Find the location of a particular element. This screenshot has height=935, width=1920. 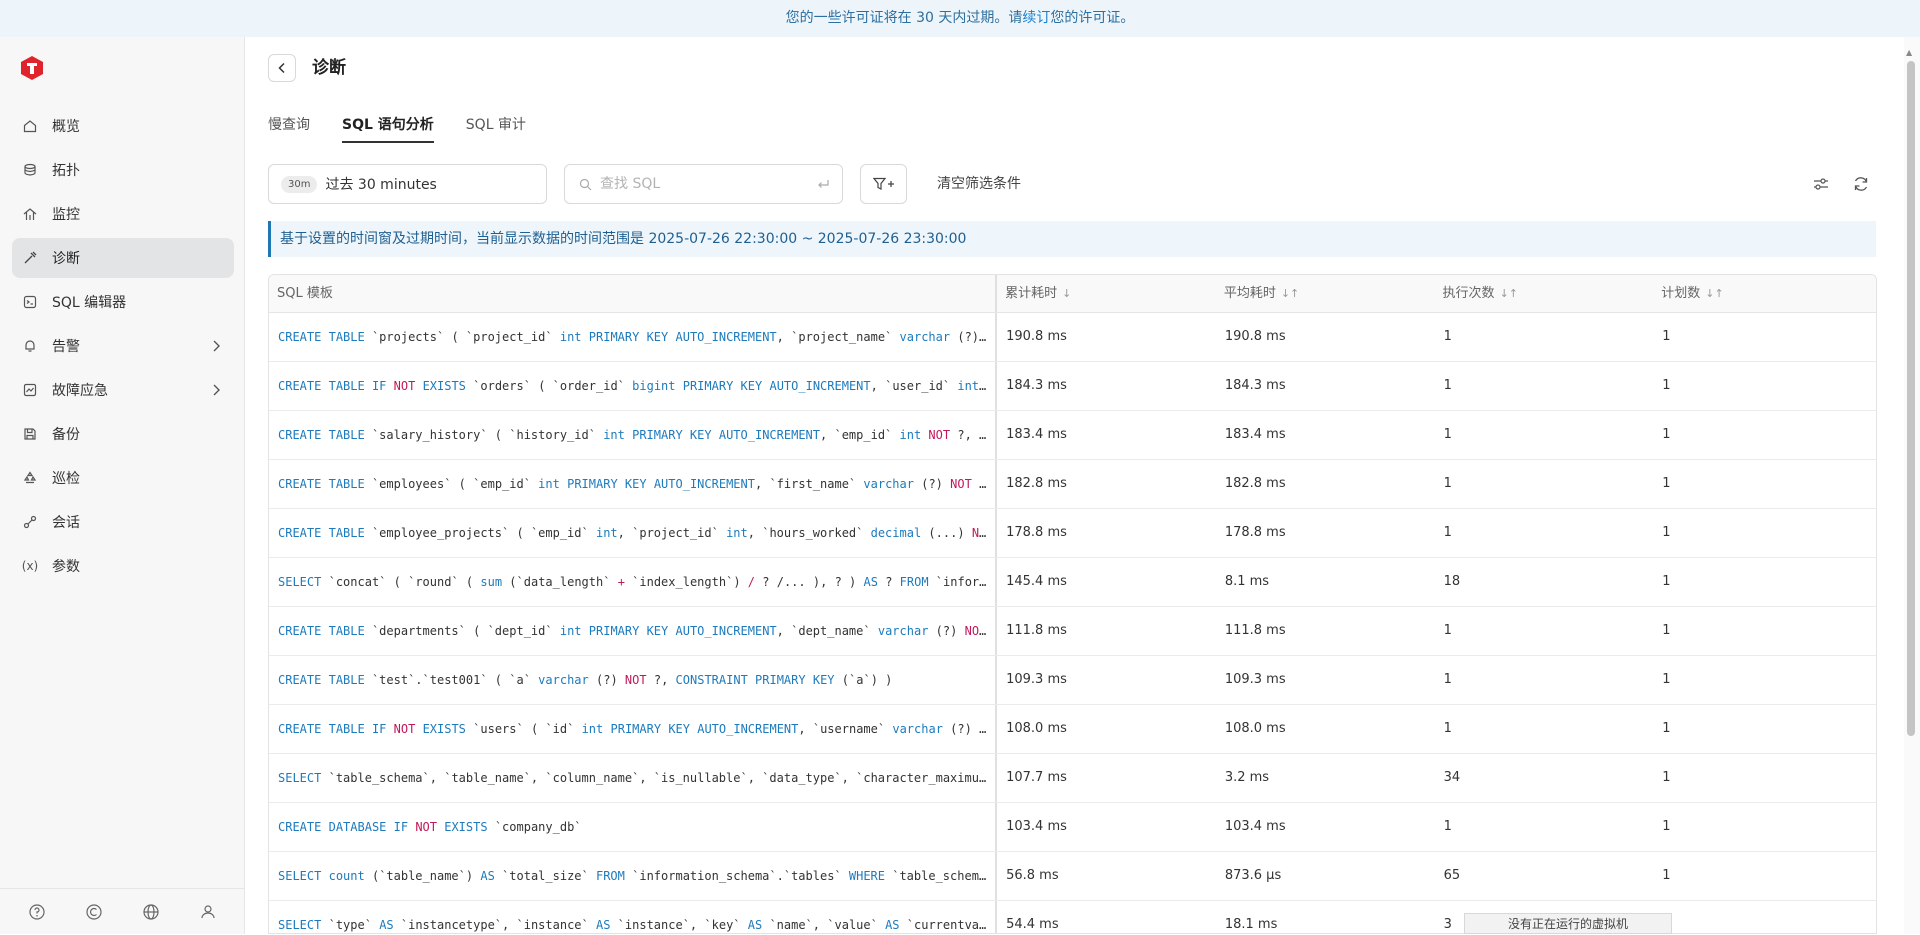

filter-plus-icon is located at coordinates (883, 183).